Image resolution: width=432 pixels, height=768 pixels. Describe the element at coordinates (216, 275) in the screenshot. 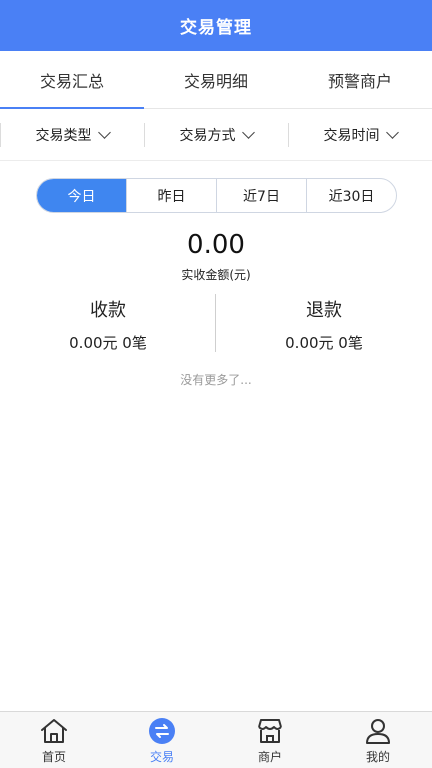

I see `total-amount-label: 实收金额(元)` at that location.